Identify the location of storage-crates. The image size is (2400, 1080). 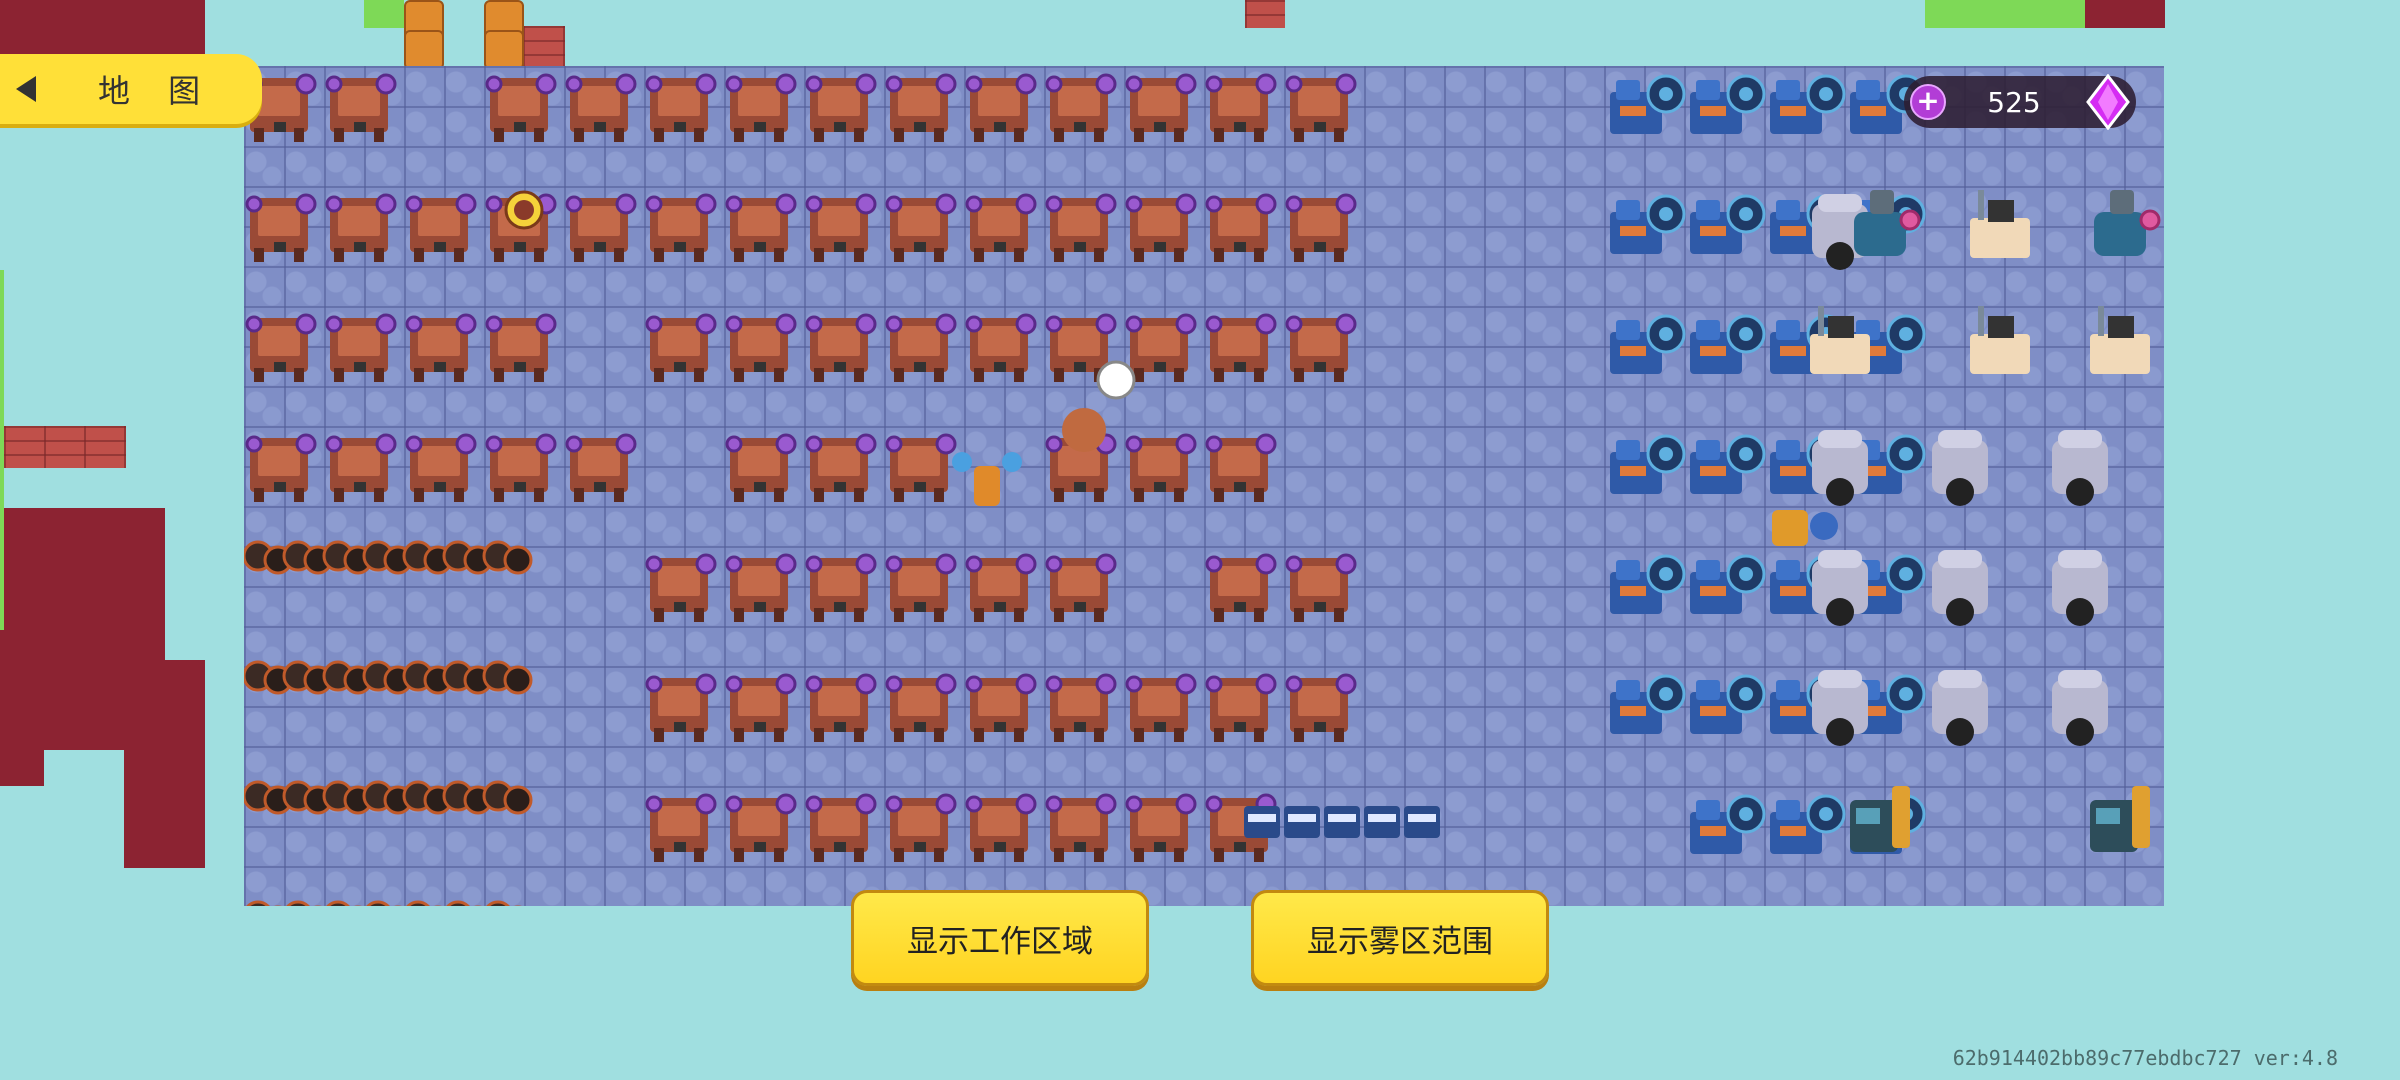
(1342, 822).